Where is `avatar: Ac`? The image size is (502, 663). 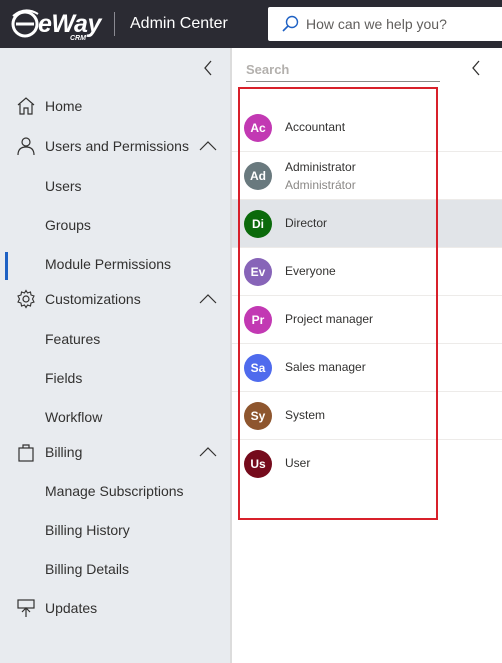
avatar: Ac is located at coordinates (258, 128).